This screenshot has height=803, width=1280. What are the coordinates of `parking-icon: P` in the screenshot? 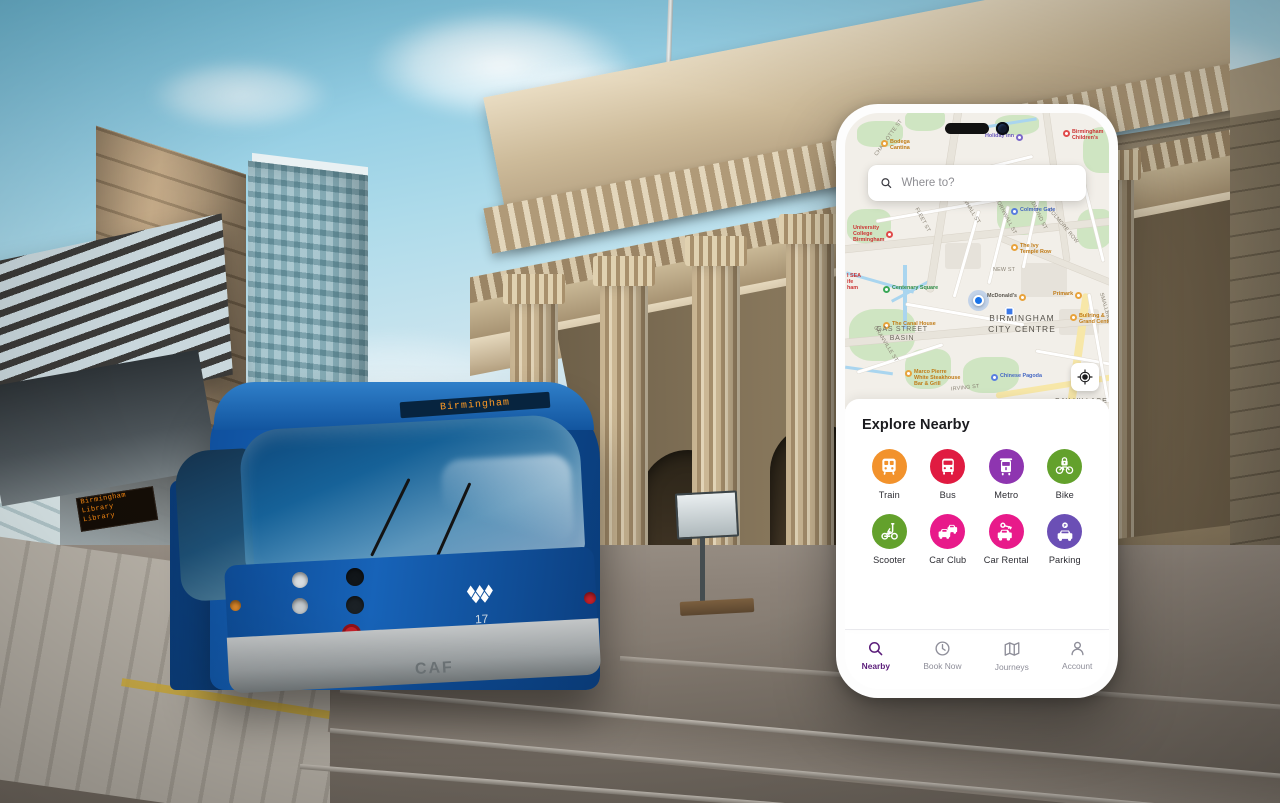 It's located at (1065, 531).